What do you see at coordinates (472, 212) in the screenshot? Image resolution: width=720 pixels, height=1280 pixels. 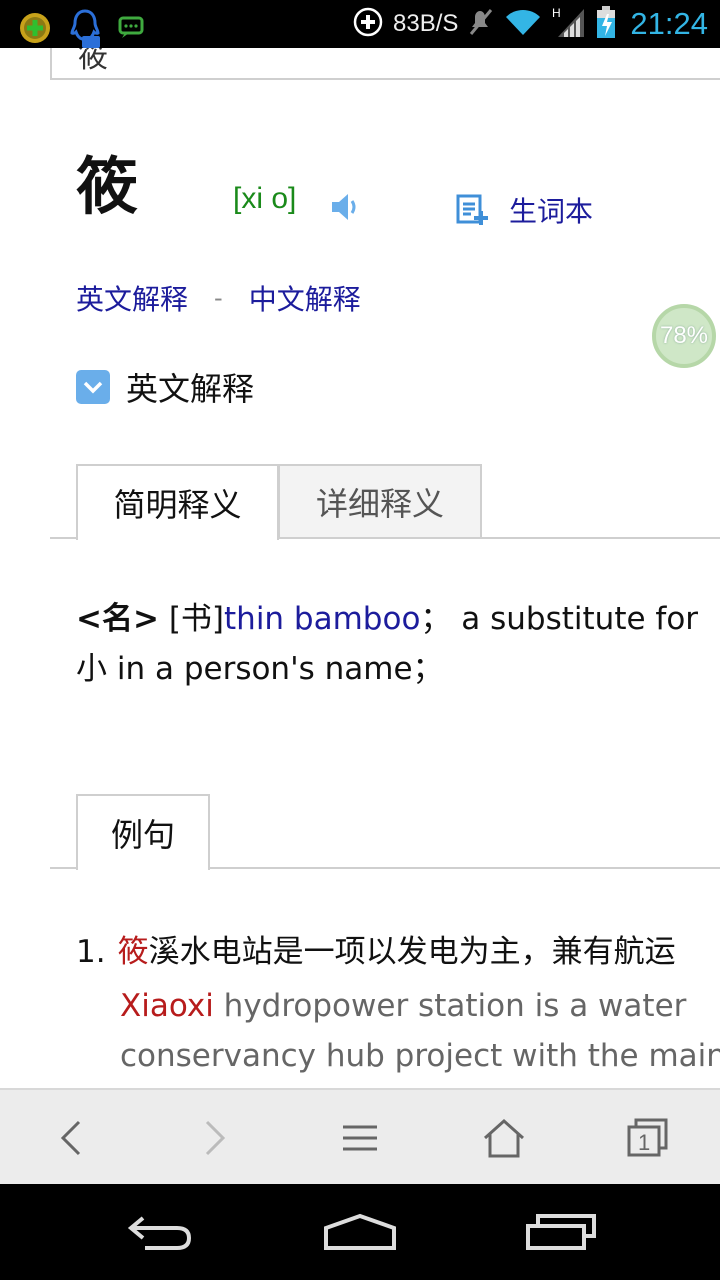 I see `wordbook-icon` at bounding box center [472, 212].